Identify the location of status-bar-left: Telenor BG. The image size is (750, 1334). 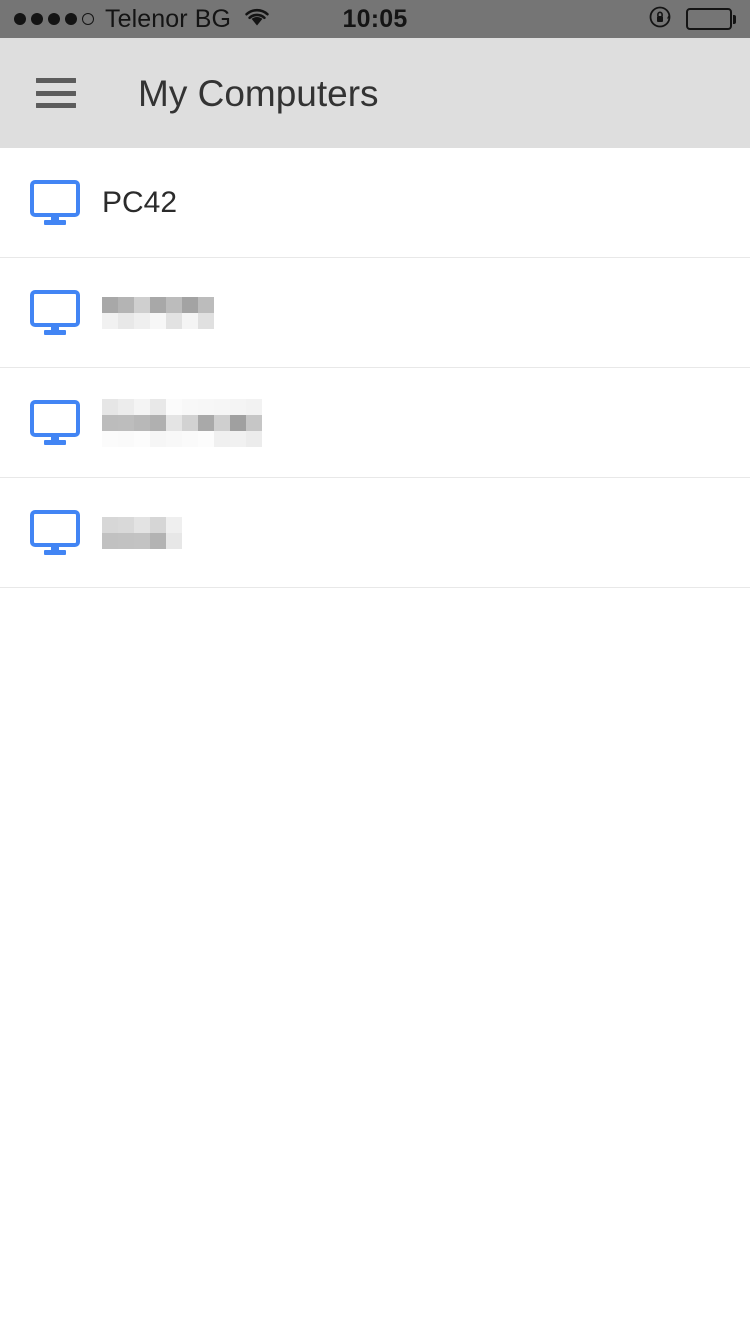
(142, 19).